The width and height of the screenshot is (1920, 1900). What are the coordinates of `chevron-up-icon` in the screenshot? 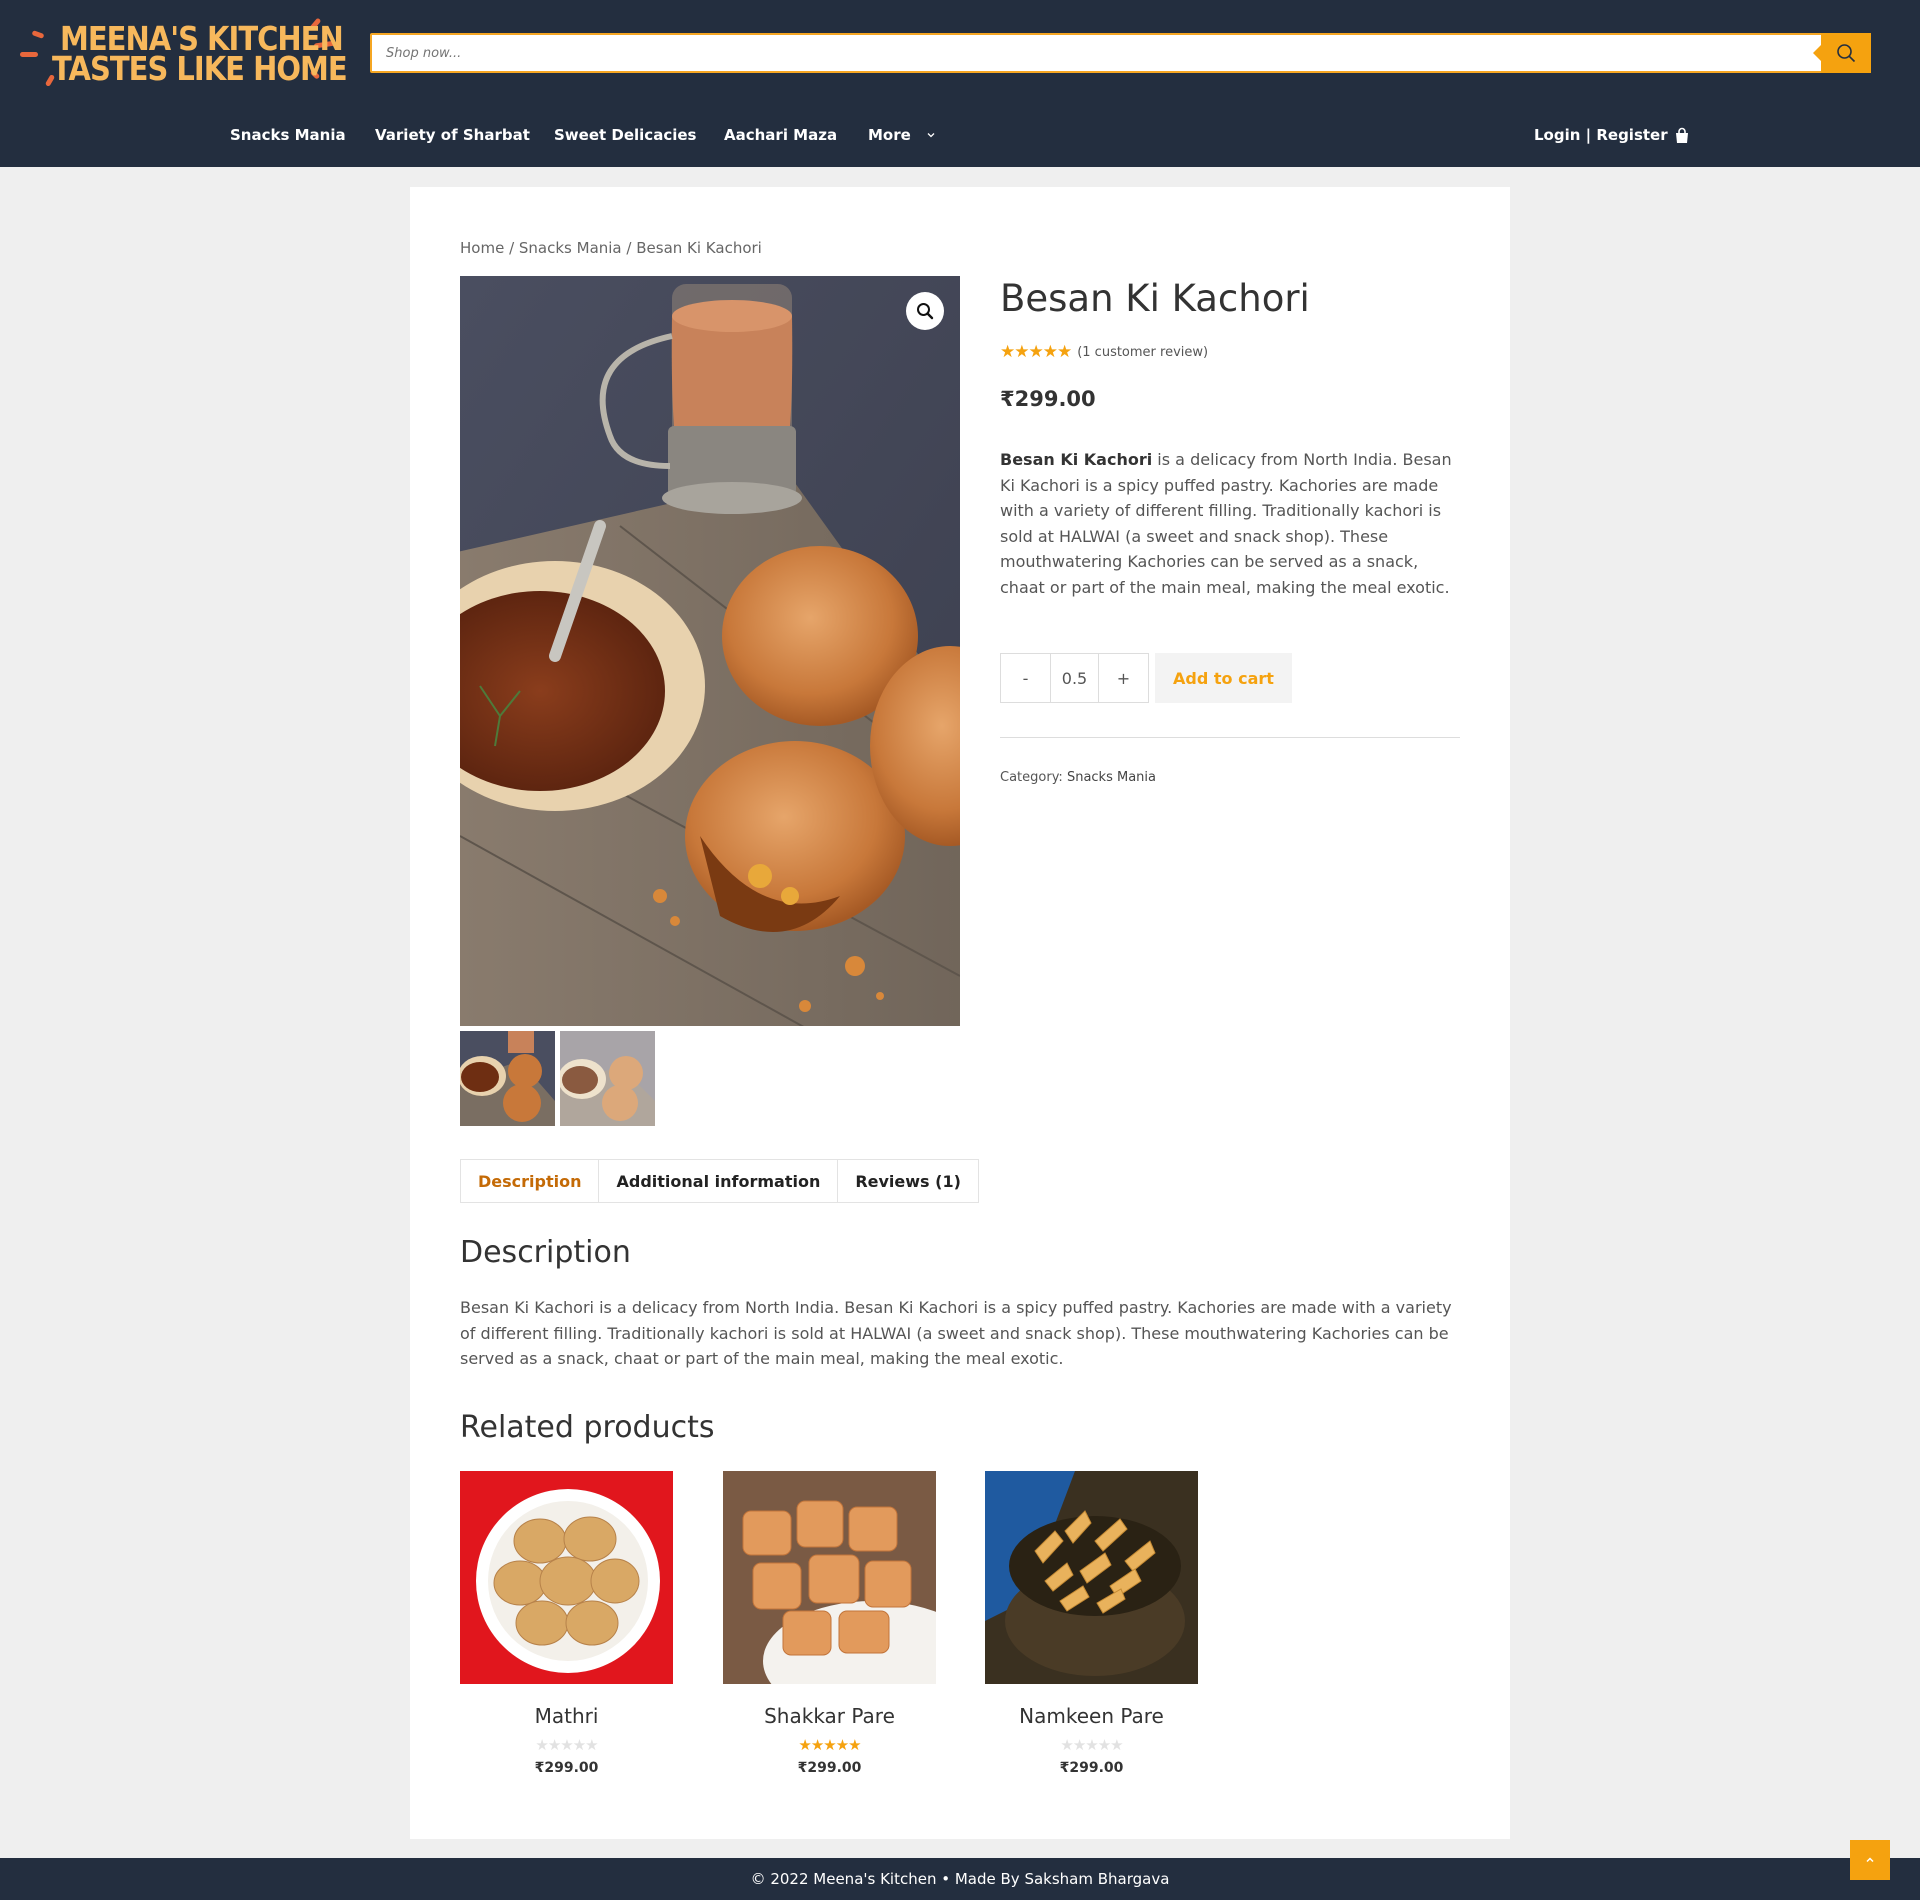 It's located at (1870, 1860).